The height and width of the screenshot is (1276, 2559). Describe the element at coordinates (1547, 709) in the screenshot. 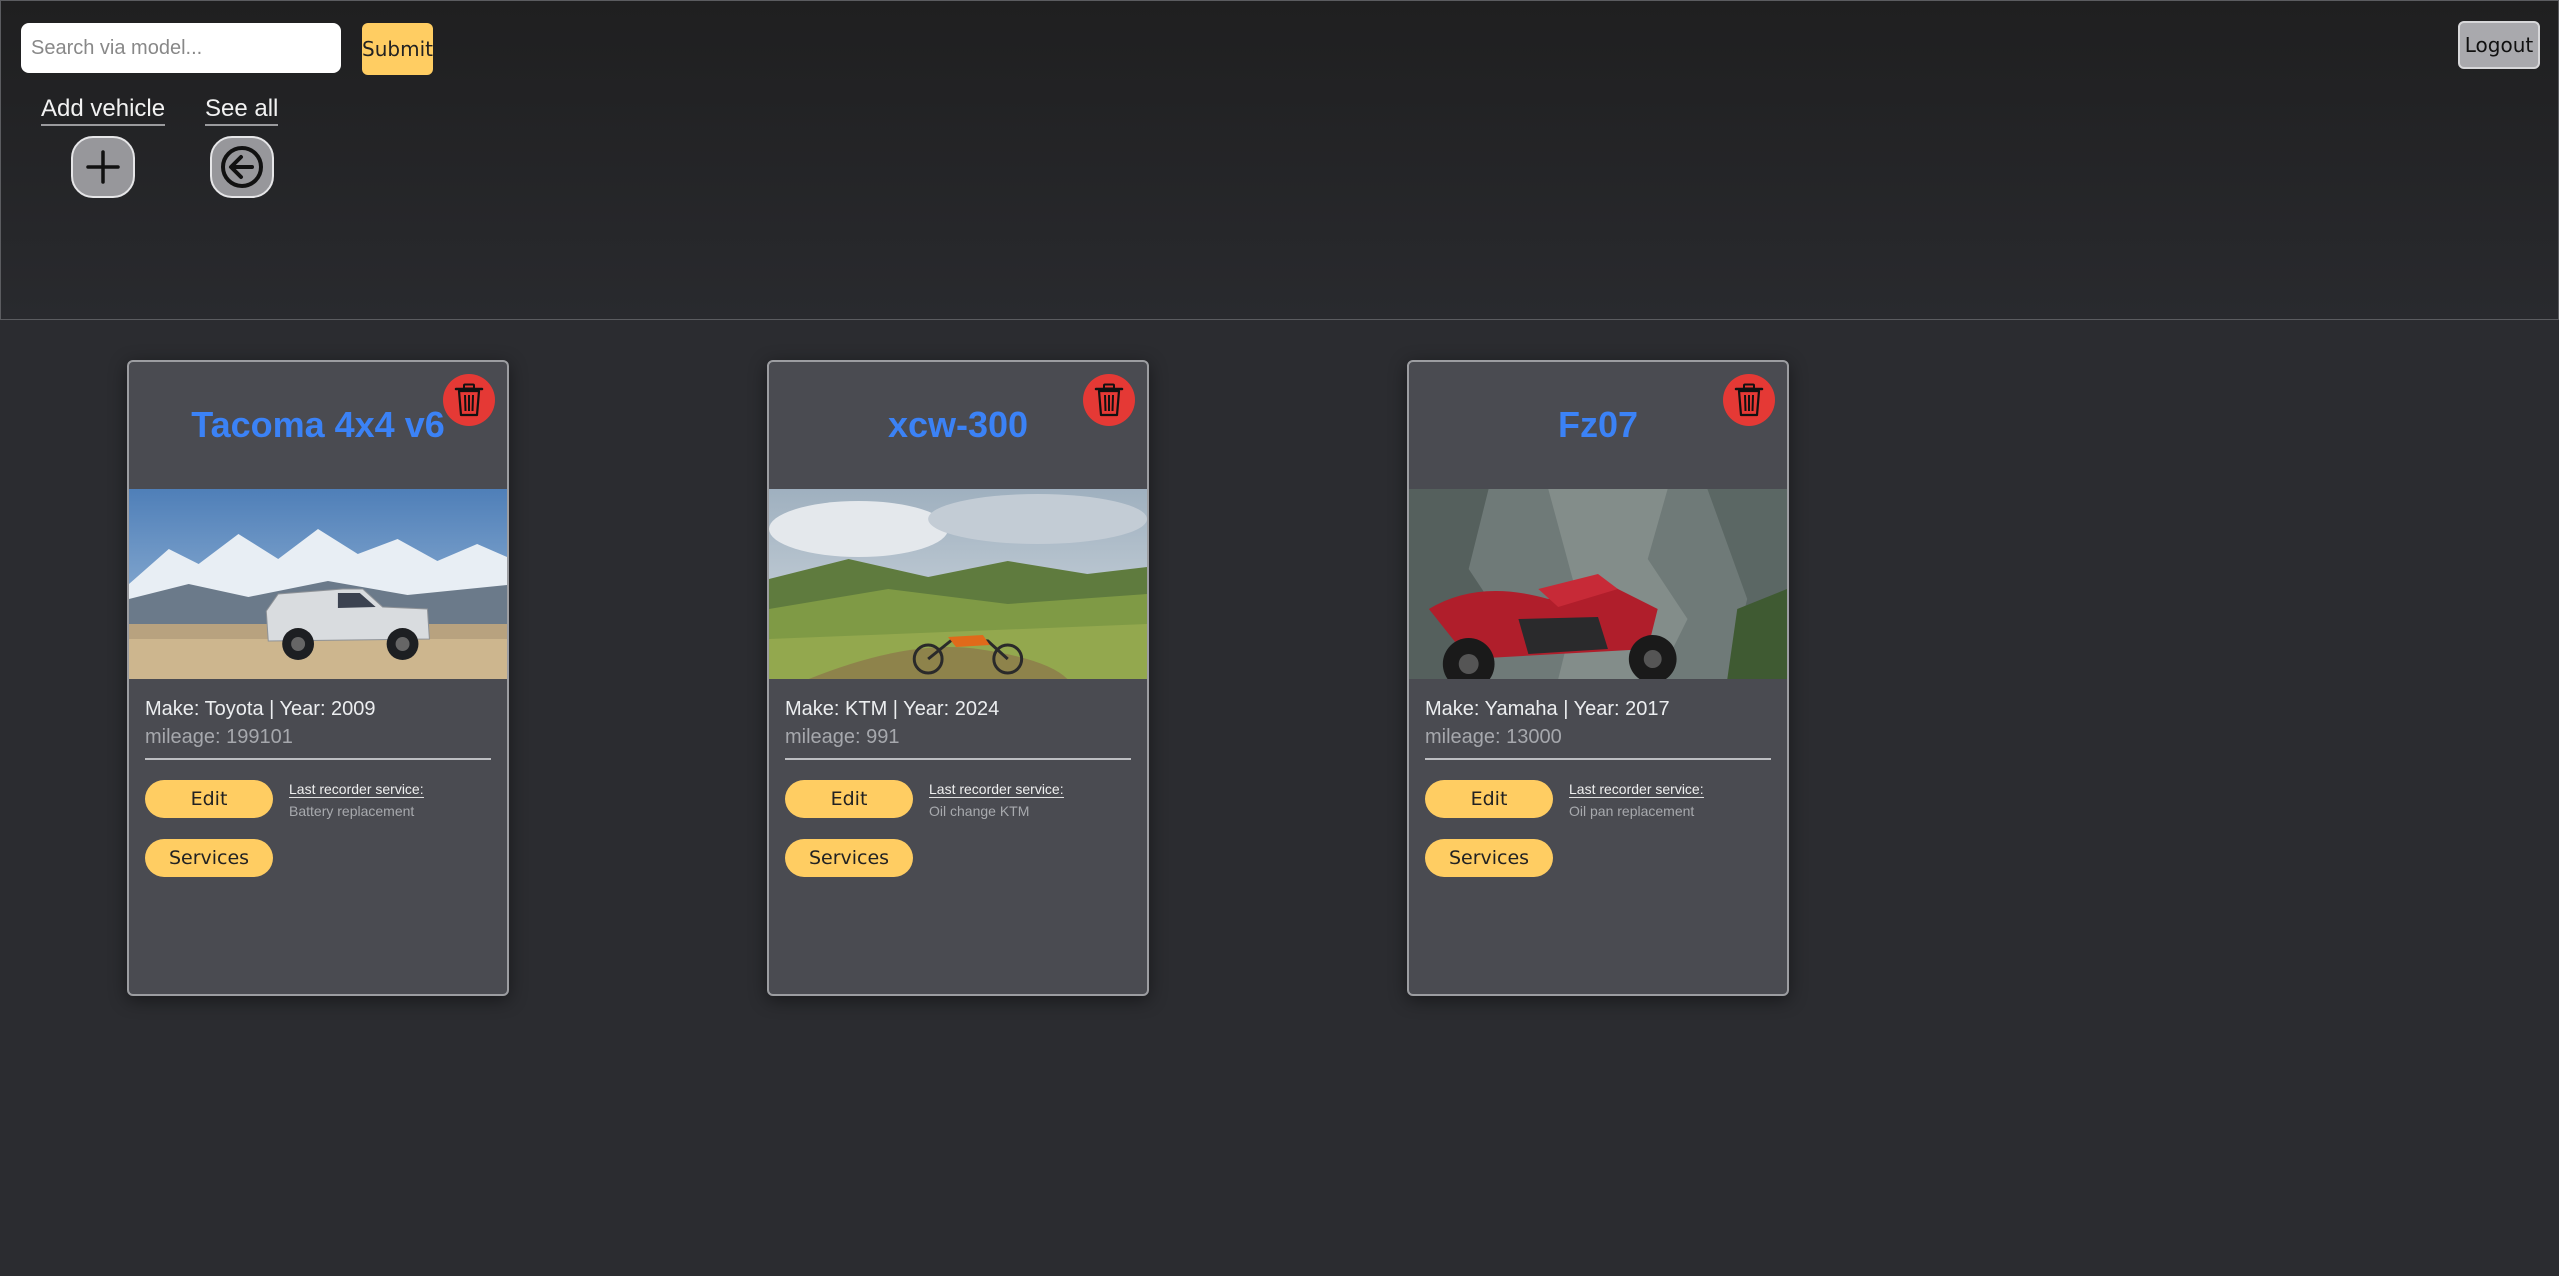

I see `make-year-text: Make: Yamaha | Year: 2017` at that location.